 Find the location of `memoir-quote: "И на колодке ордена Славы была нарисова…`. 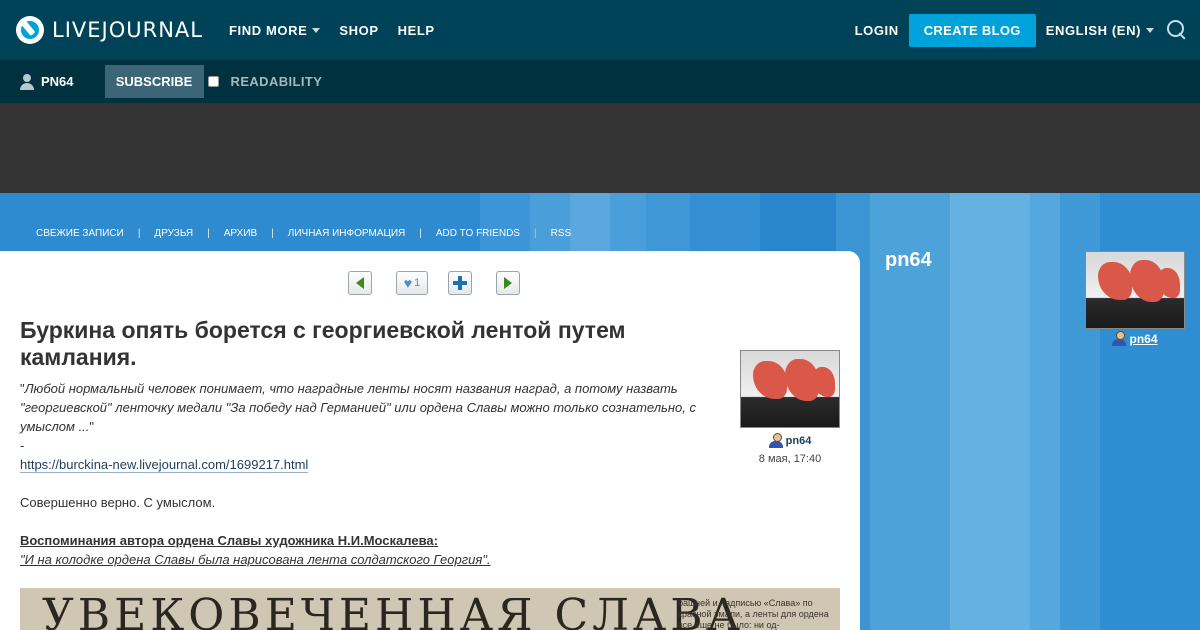

memoir-quote: "И на колодке ордена Славы была нарисова… is located at coordinates (255, 559).